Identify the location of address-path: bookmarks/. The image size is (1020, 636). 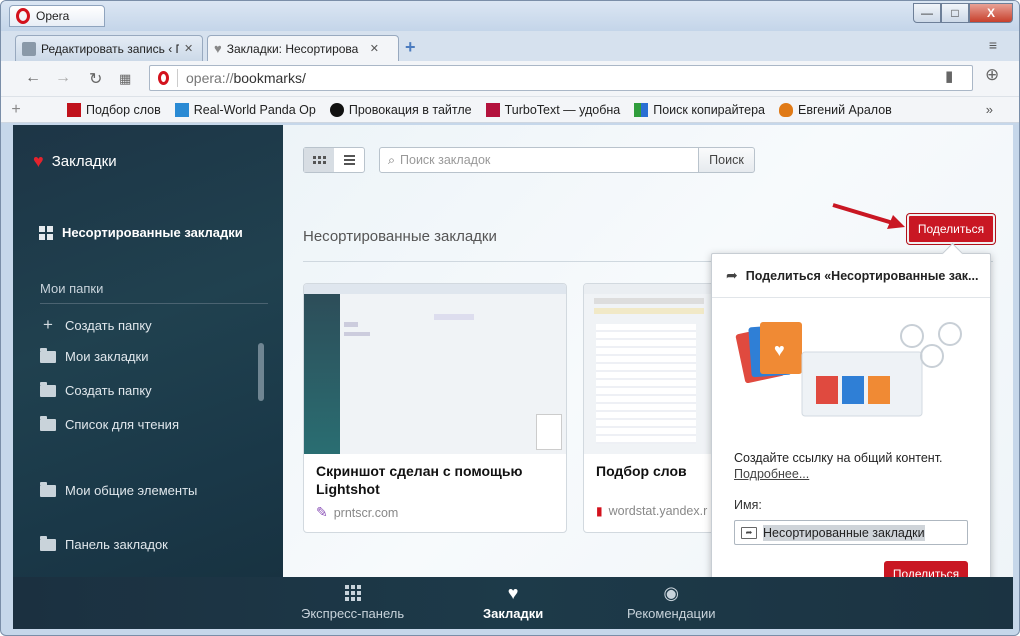
(269, 78).